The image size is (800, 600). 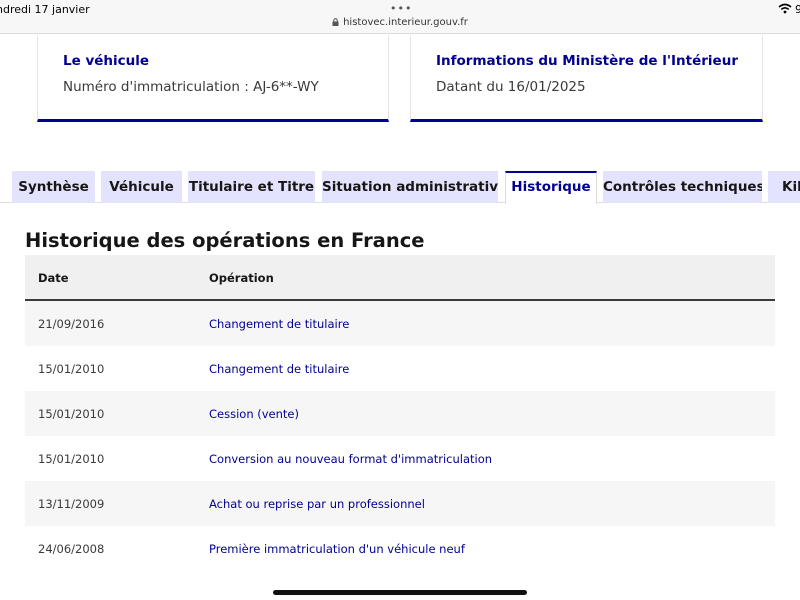 I want to click on status-date: ndredi 17 janvier, so click(x=45, y=9).